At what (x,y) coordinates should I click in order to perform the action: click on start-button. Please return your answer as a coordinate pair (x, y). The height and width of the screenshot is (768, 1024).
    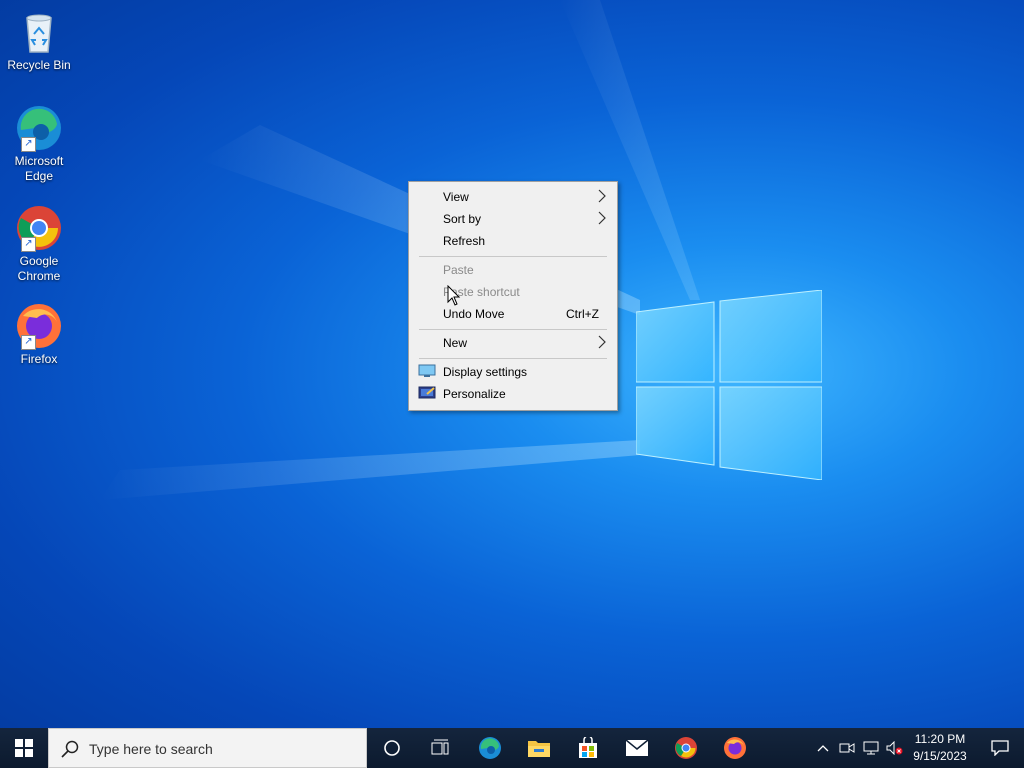
    Looking at the image, I should click on (24, 748).